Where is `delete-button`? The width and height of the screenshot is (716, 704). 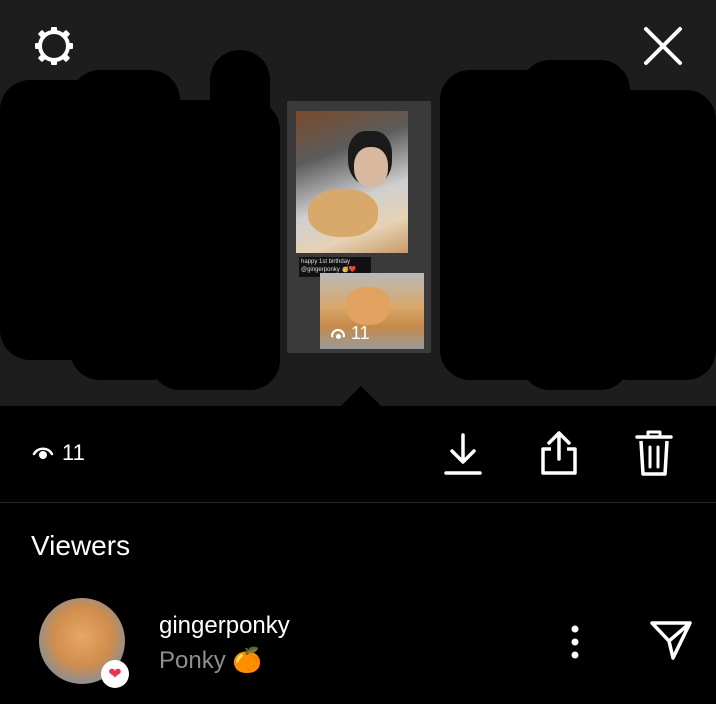
delete-button is located at coordinates (654, 453).